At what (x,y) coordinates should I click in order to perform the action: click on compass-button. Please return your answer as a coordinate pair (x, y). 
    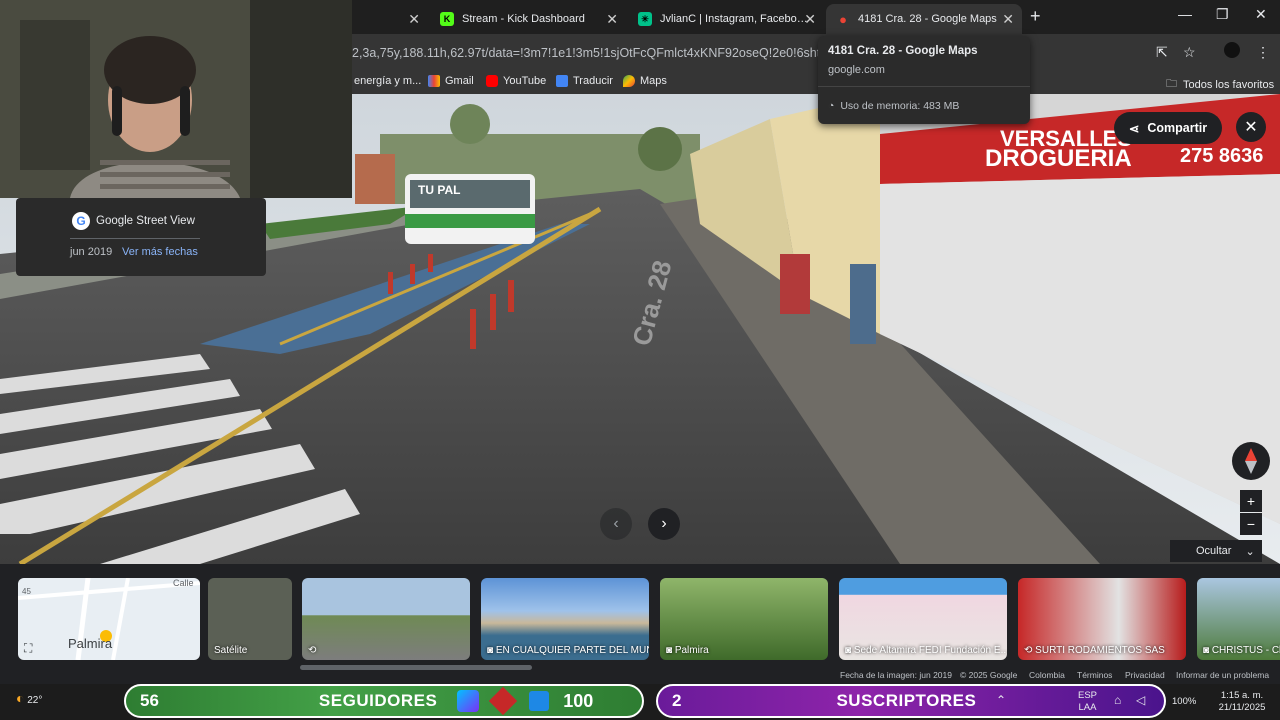
    Looking at the image, I should click on (1251, 461).